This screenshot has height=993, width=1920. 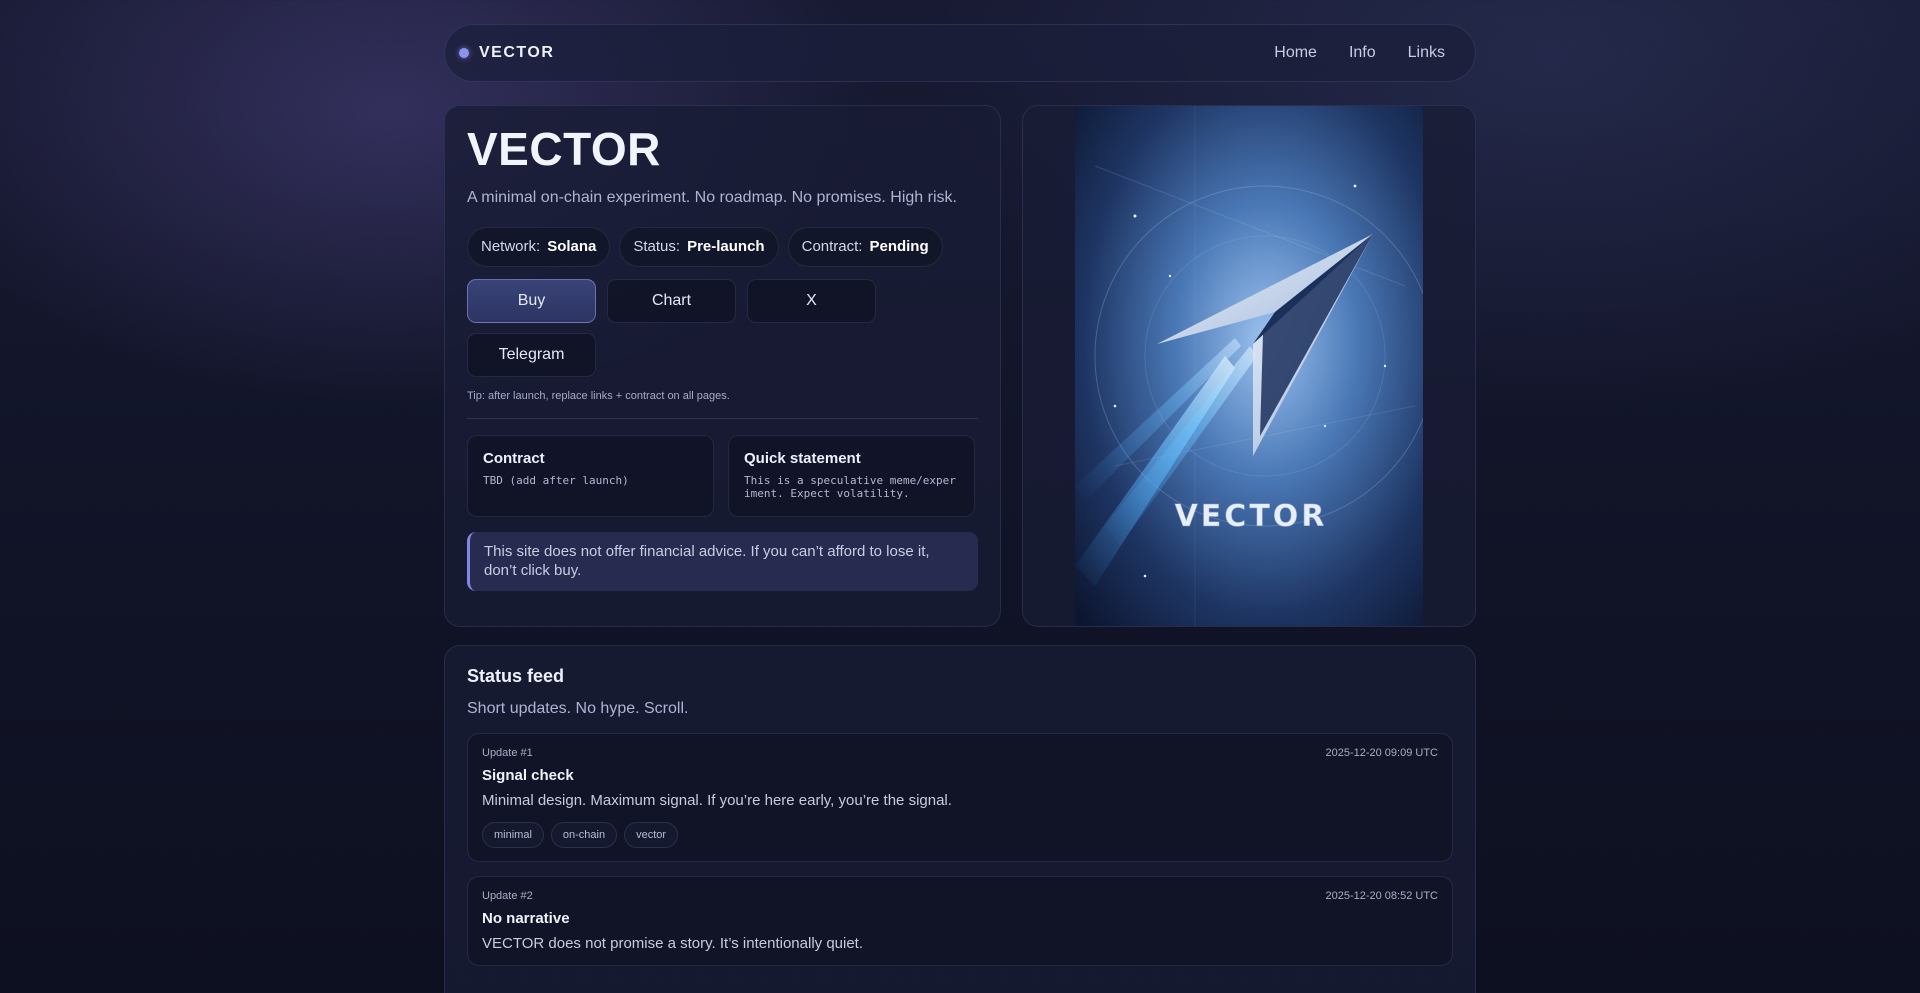 What do you see at coordinates (960, 53) in the screenshot?
I see `top-nav: VECTOR Home Info Links` at bounding box center [960, 53].